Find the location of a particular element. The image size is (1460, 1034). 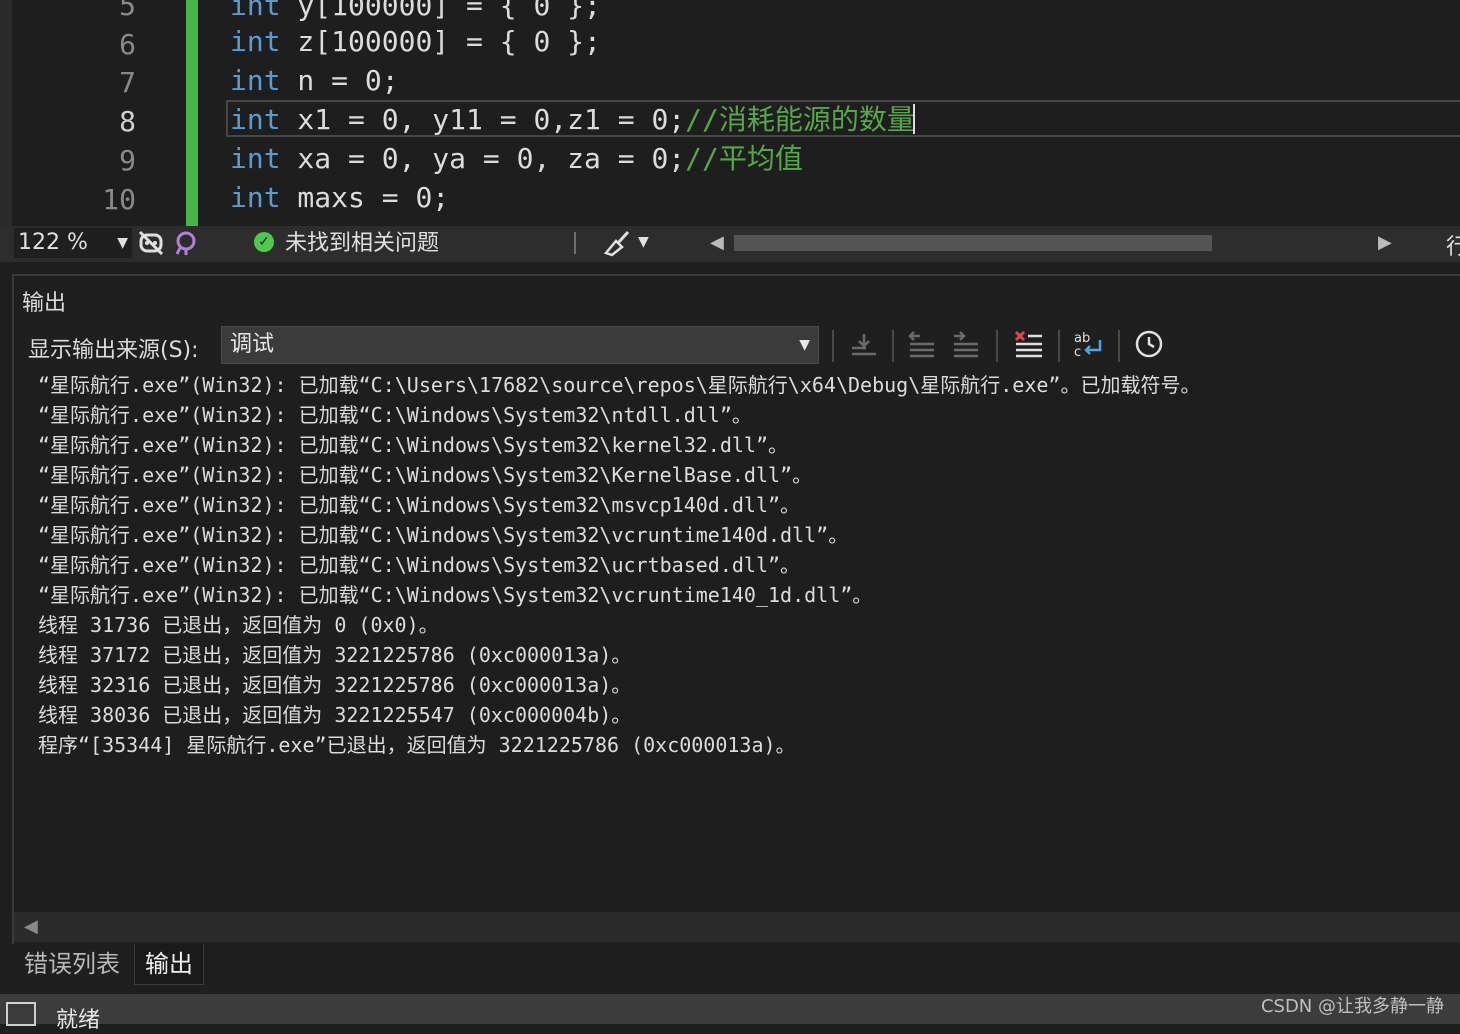

word-wrap-icon: ab c is located at coordinates (1089, 345).